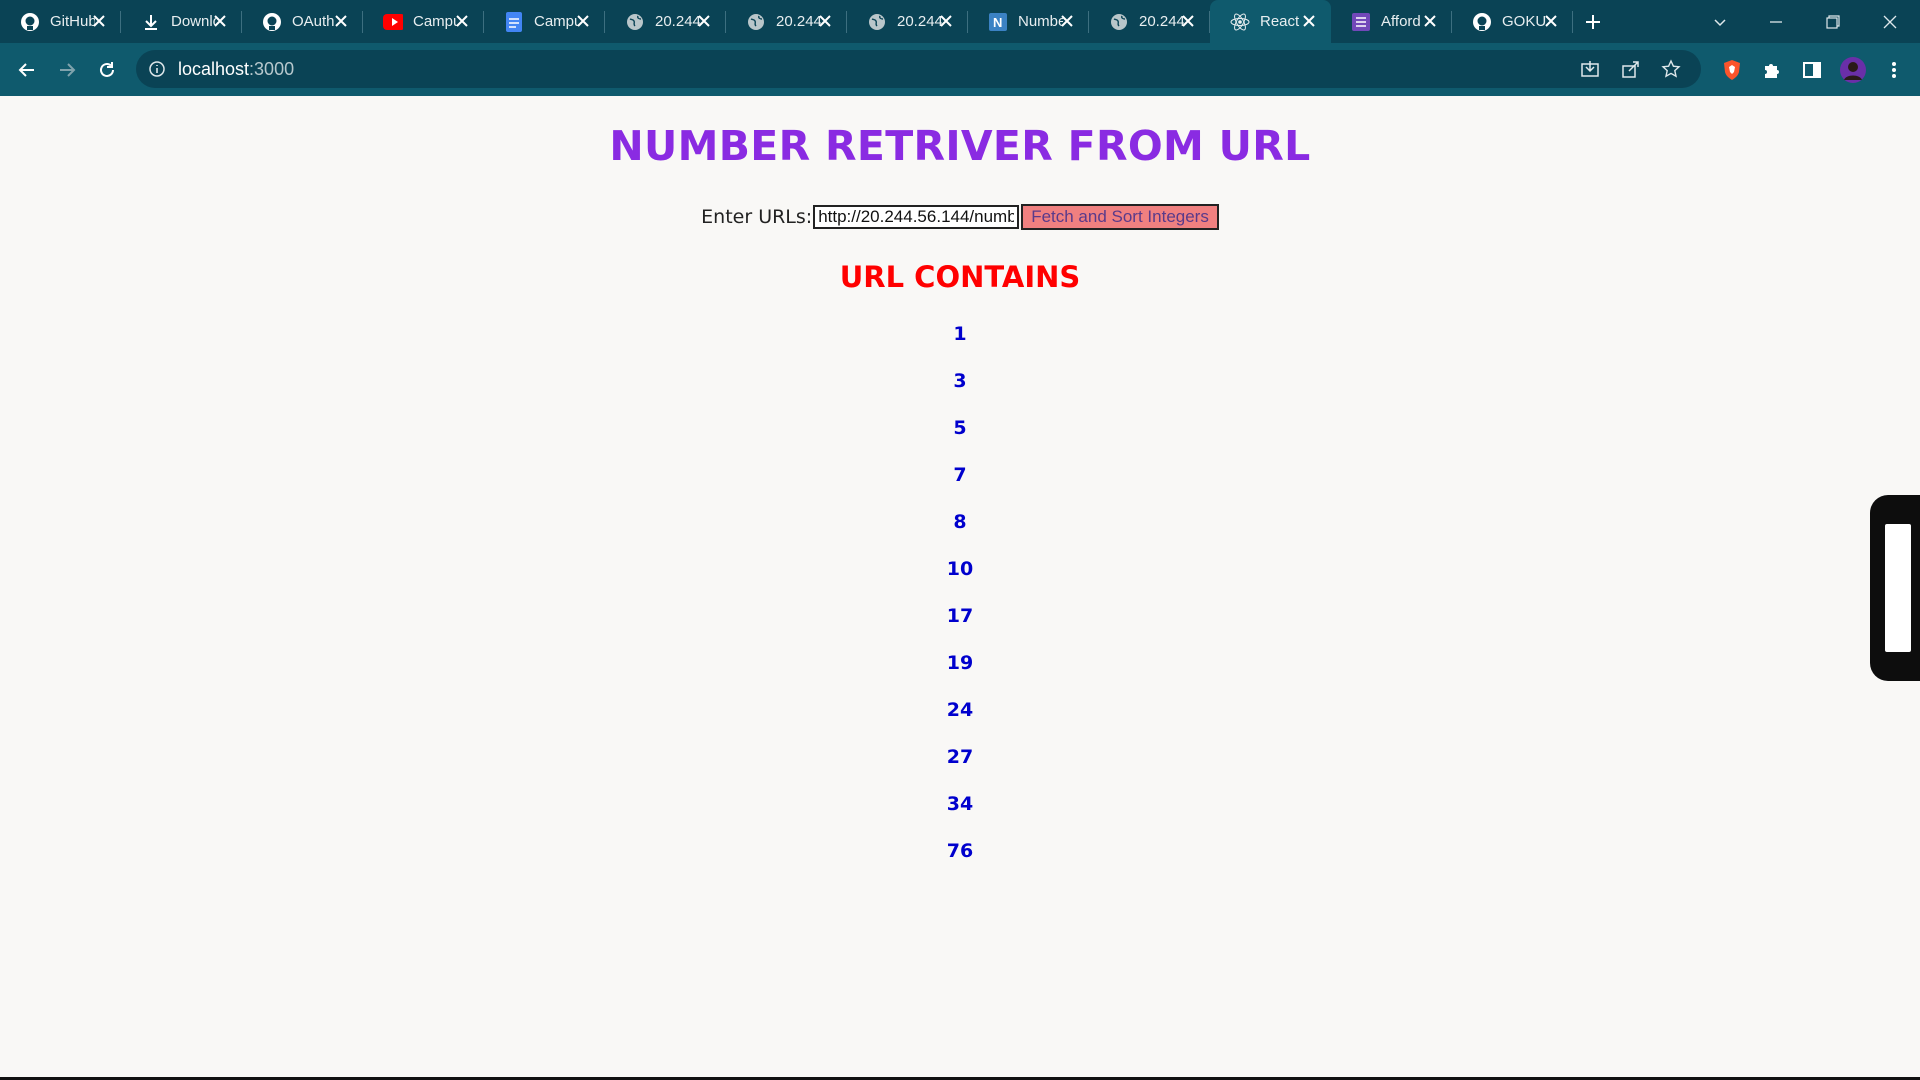 This screenshot has width=1920, height=1080. I want to click on reload-button, so click(107, 70).